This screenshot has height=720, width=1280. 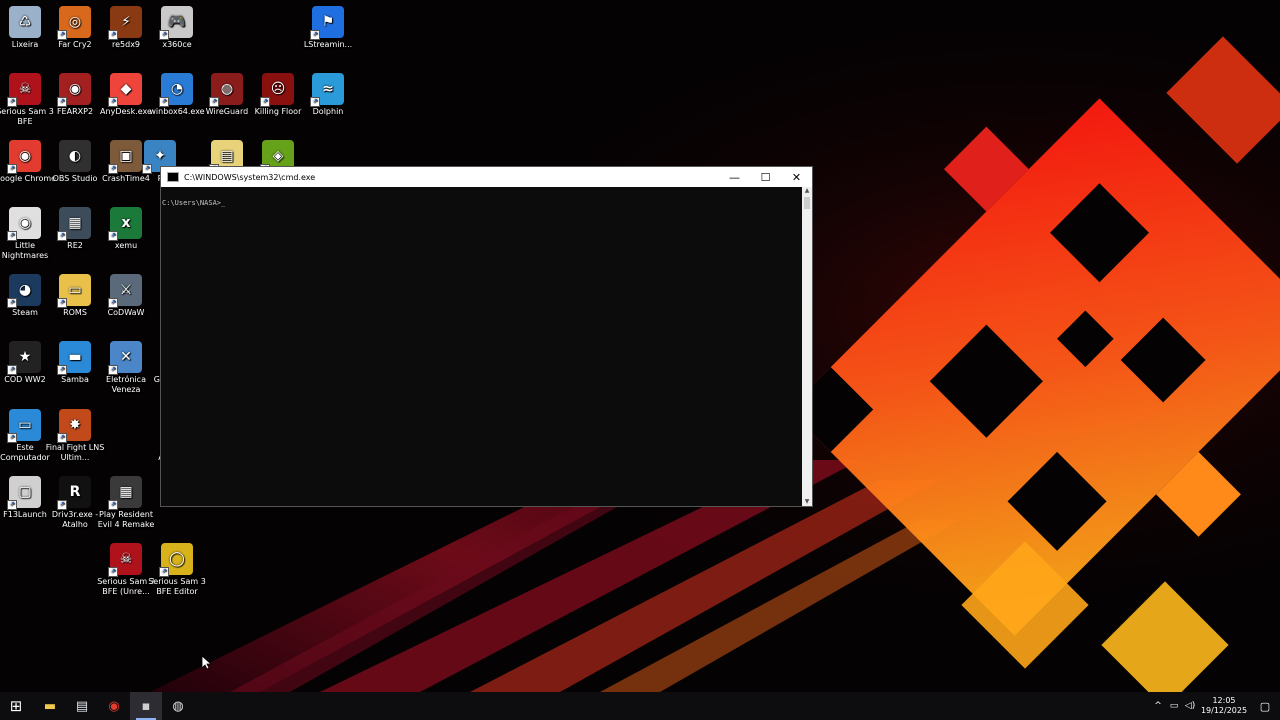 I want to click on re4-icon: ▦ ↗, so click(x=125, y=493).